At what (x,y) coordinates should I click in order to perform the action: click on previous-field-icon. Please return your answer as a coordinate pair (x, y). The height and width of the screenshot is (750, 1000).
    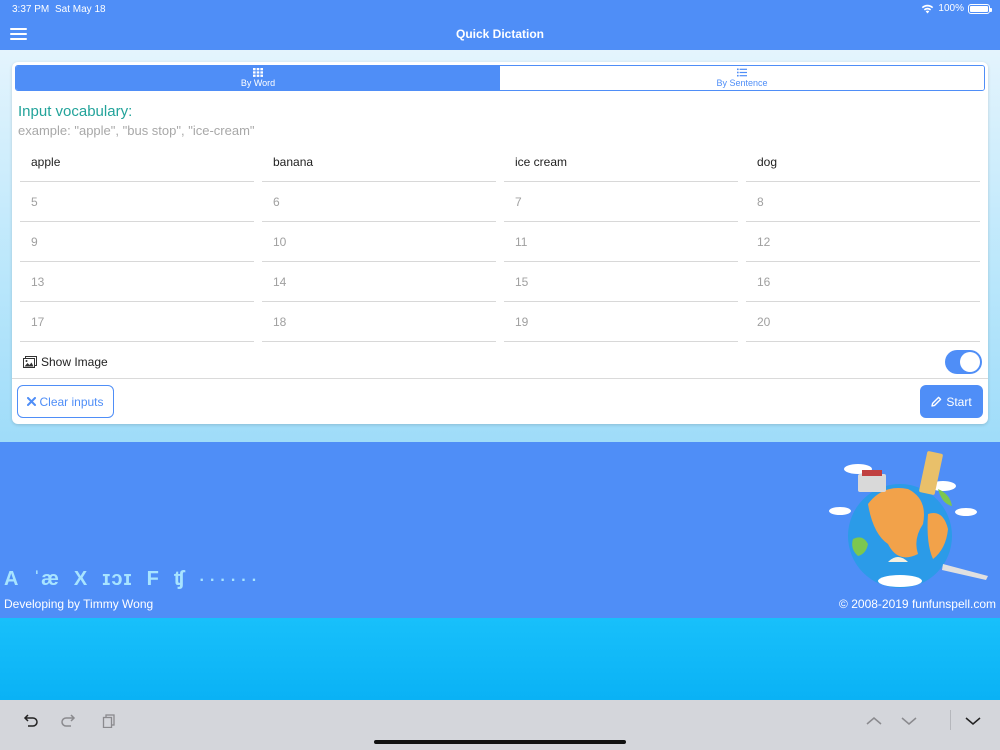
    Looking at the image, I should click on (874, 721).